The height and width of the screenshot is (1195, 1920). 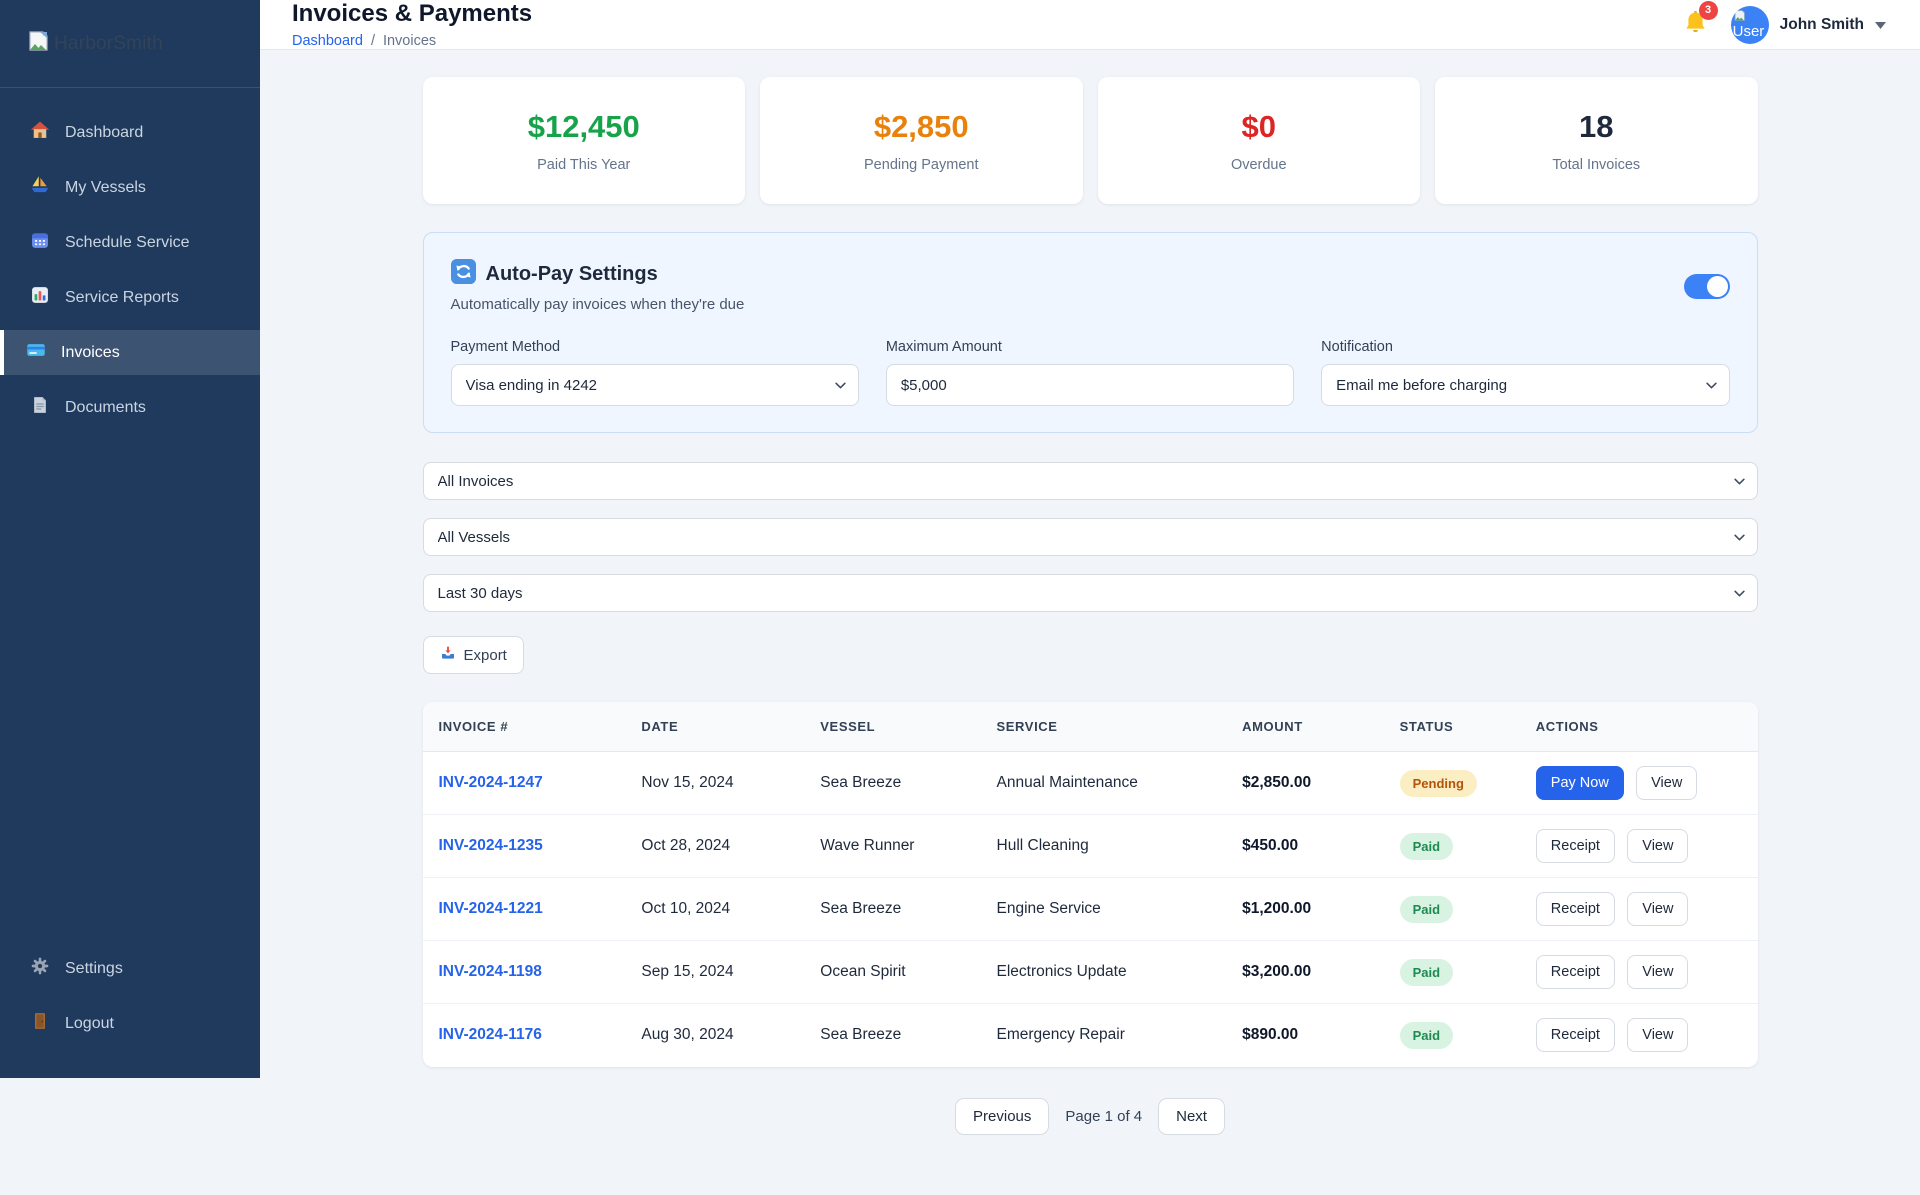 What do you see at coordinates (104, 132) in the screenshot?
I see `sidebar-item-label: Dashboard` at bounding box center [104, 132].